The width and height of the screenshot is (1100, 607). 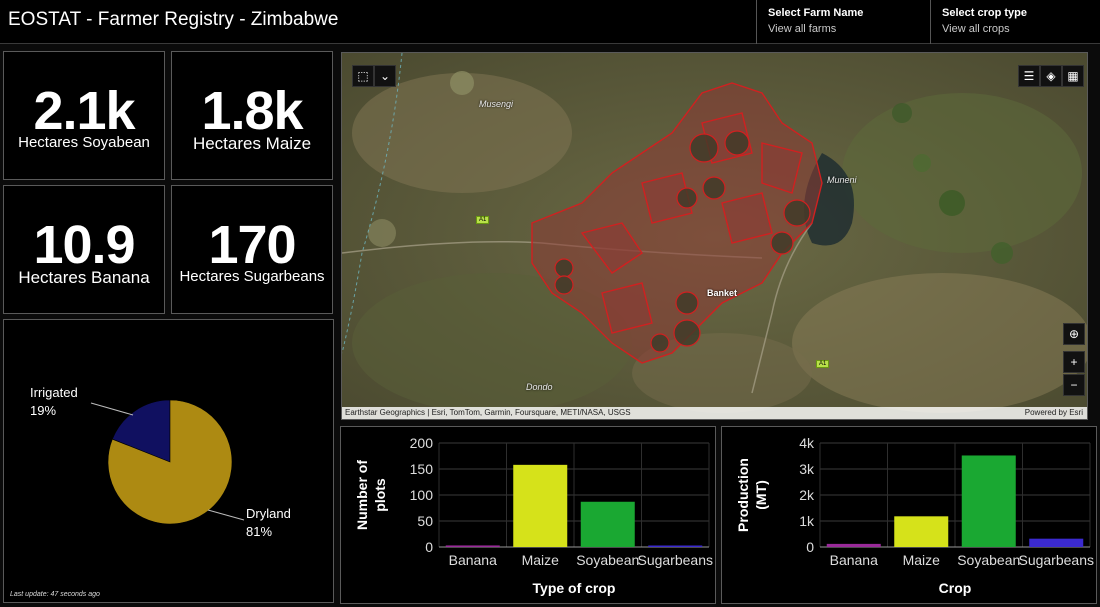 What do you see at coordinates (1074, 362) in the screenshot?
I see `zoom-in-button: +` at bounding box center [1074, 362].